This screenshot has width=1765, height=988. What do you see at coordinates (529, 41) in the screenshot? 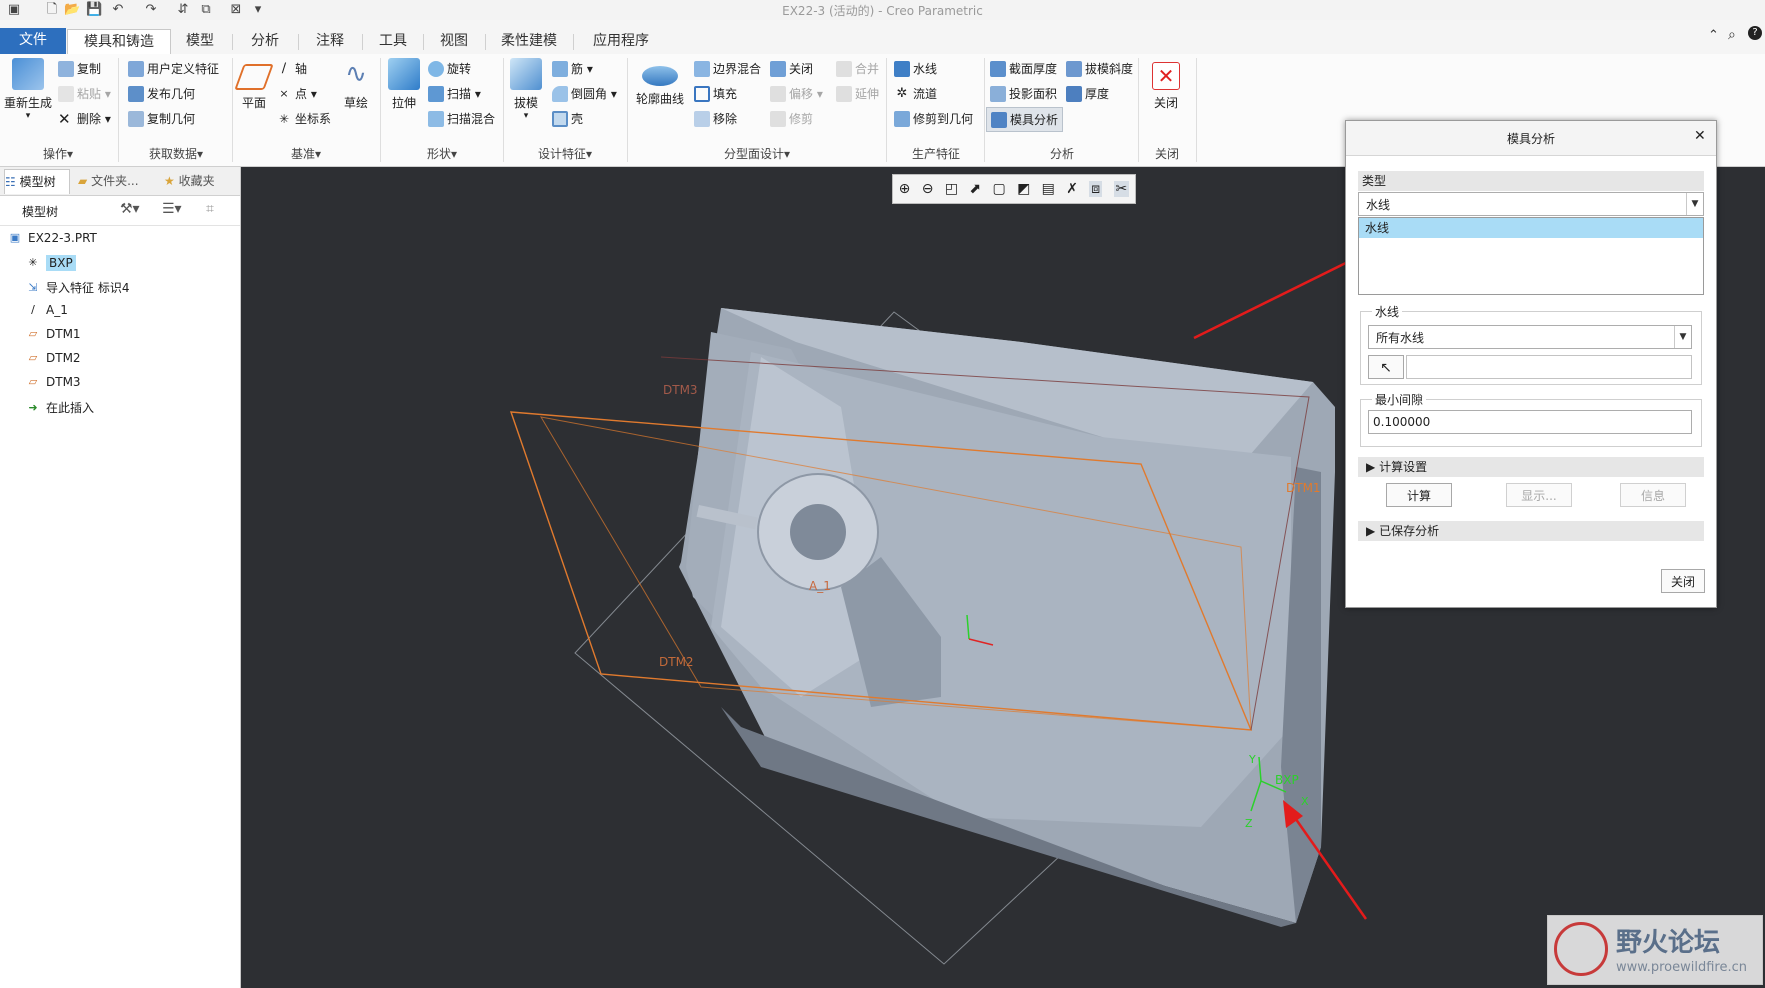
I see `tab-flexible-modeling: 柔性建模` at bounding box center [529, 41].